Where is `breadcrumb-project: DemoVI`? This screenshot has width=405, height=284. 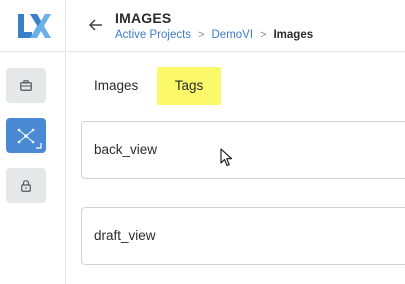 breadcrumb-project: DemoVI is located at coordinates (233, 35).